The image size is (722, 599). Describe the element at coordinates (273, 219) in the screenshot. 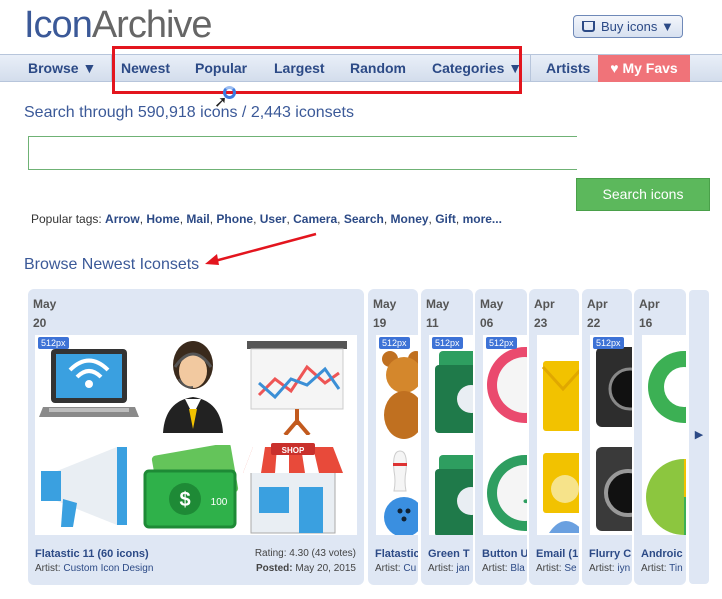

I see `tag-link: User` at that location.